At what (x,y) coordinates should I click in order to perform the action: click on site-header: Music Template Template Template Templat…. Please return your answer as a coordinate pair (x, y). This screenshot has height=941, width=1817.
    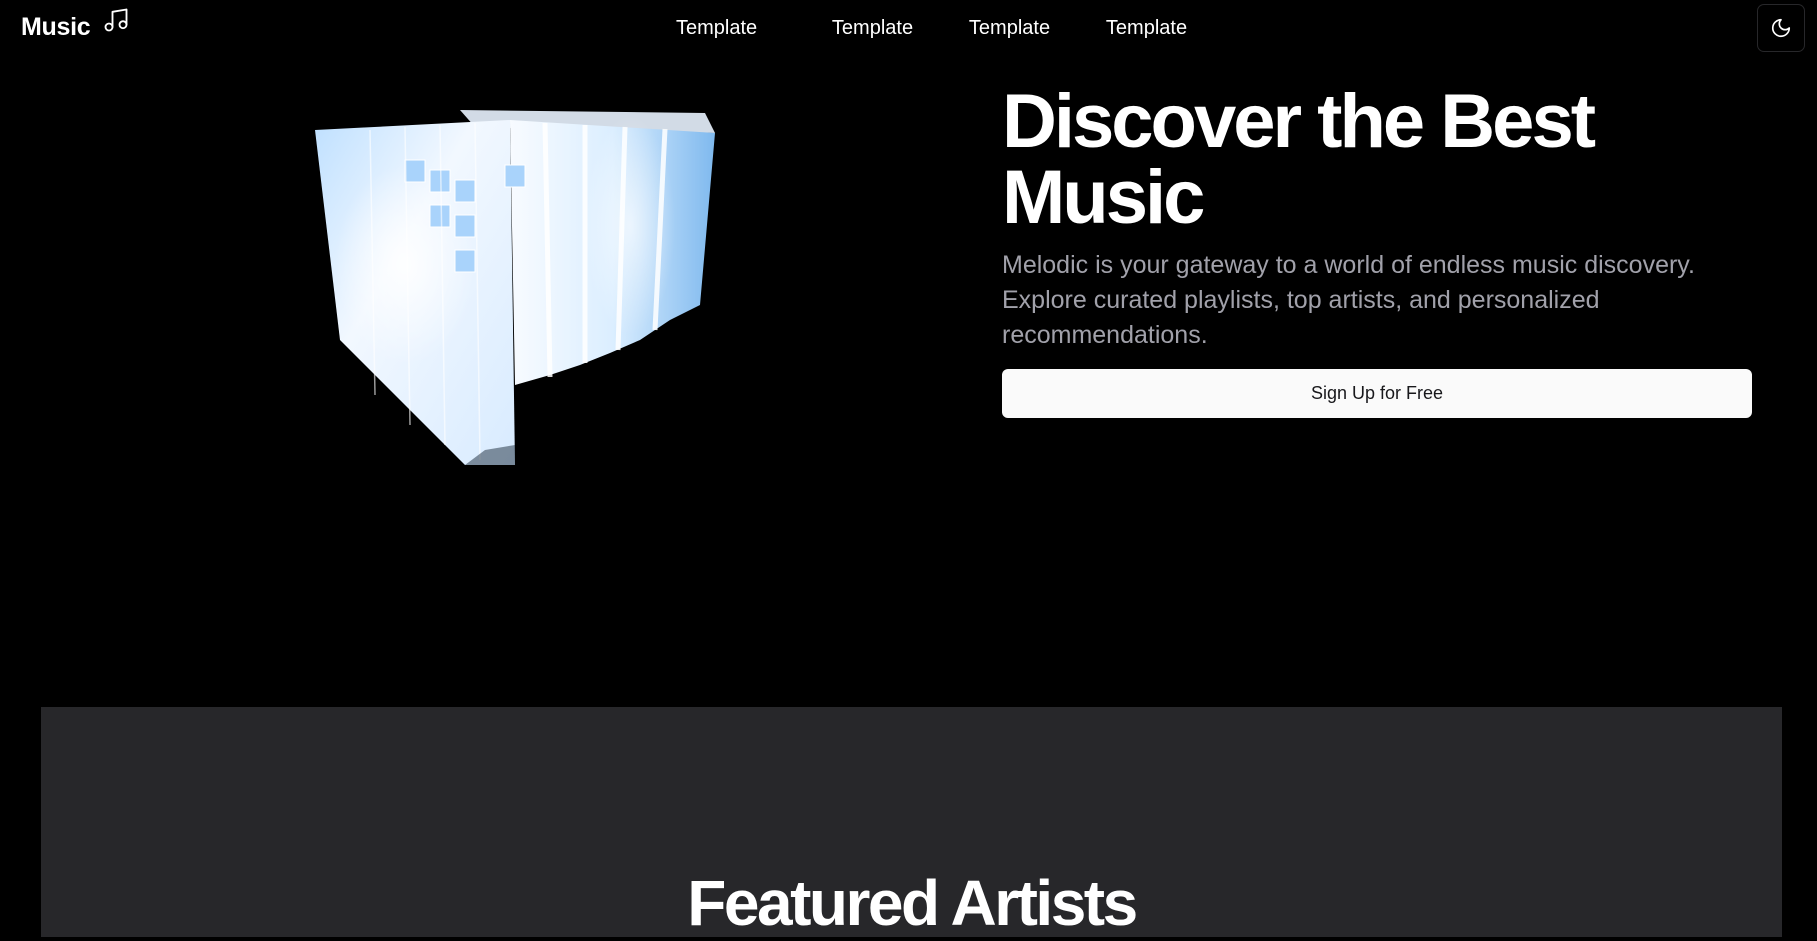
    Looking at the image, I should click on (908, 28).